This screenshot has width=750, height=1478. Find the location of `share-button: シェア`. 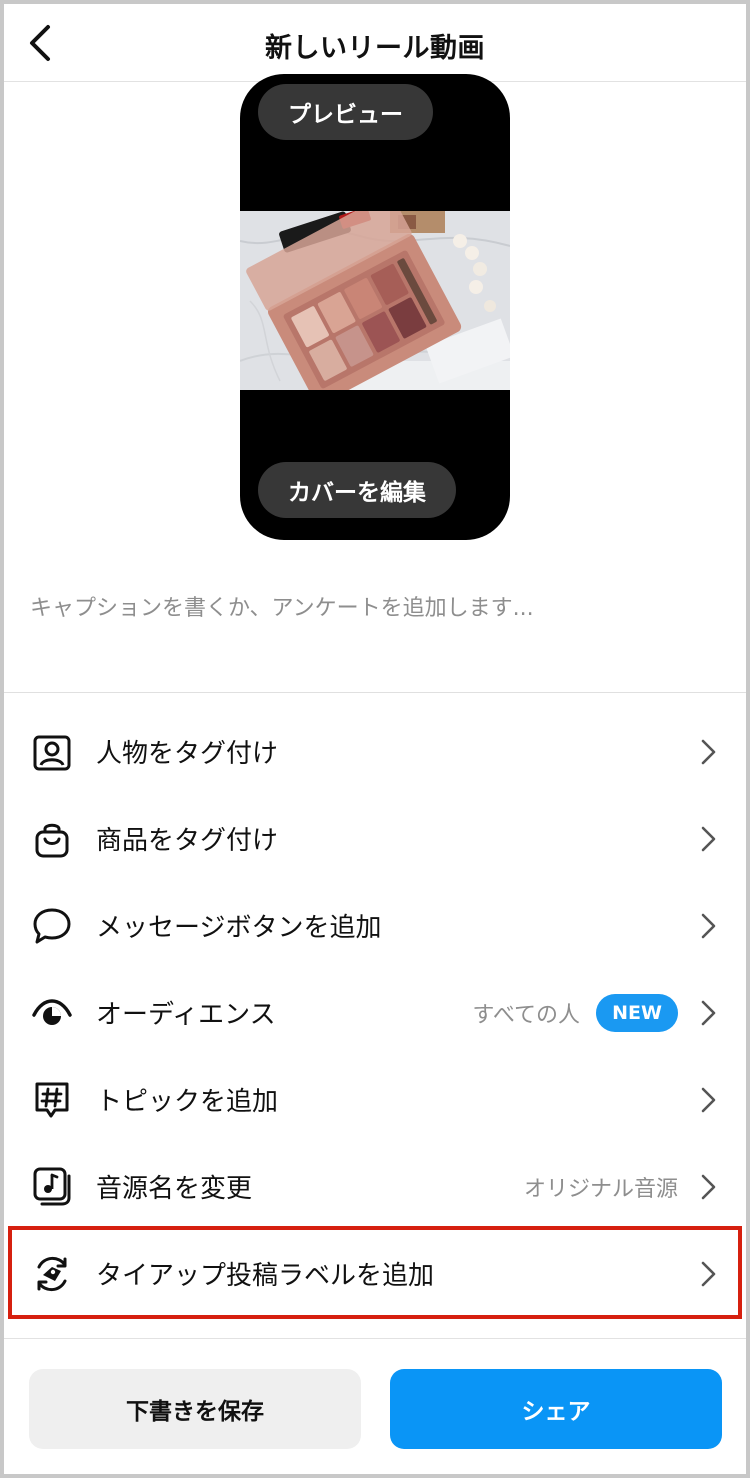

share-button: シェア is located at coordinates (556, 1409).